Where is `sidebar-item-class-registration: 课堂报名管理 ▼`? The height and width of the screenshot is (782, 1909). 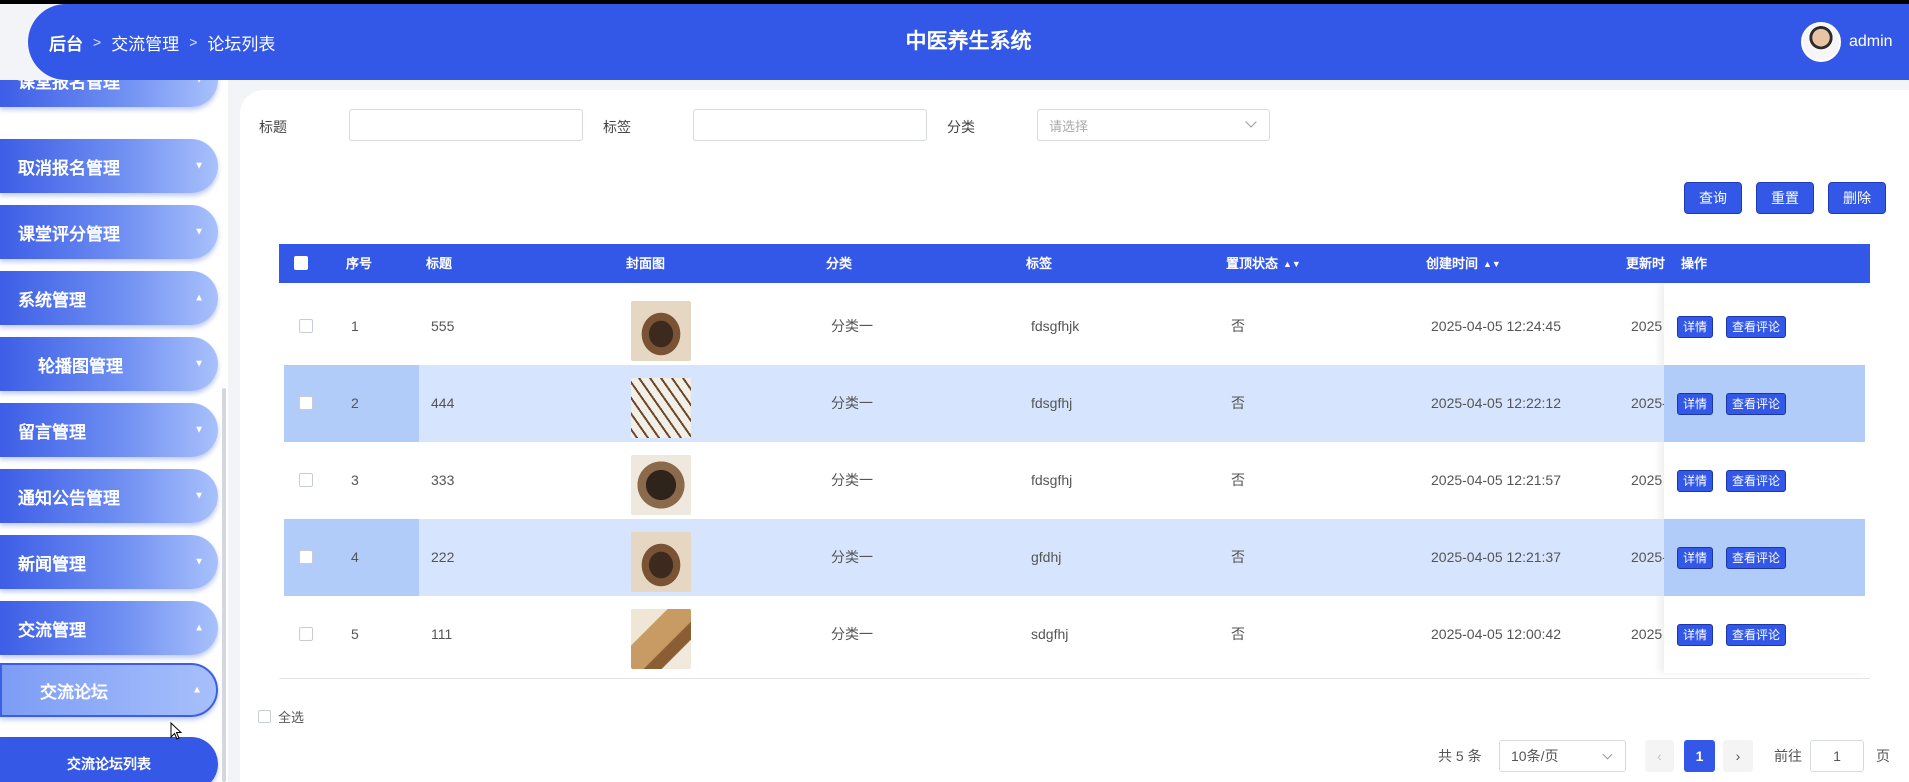
sidebar-item-class-registration: 课堂报名管理 ▼ is located at coordinates (109, 93).